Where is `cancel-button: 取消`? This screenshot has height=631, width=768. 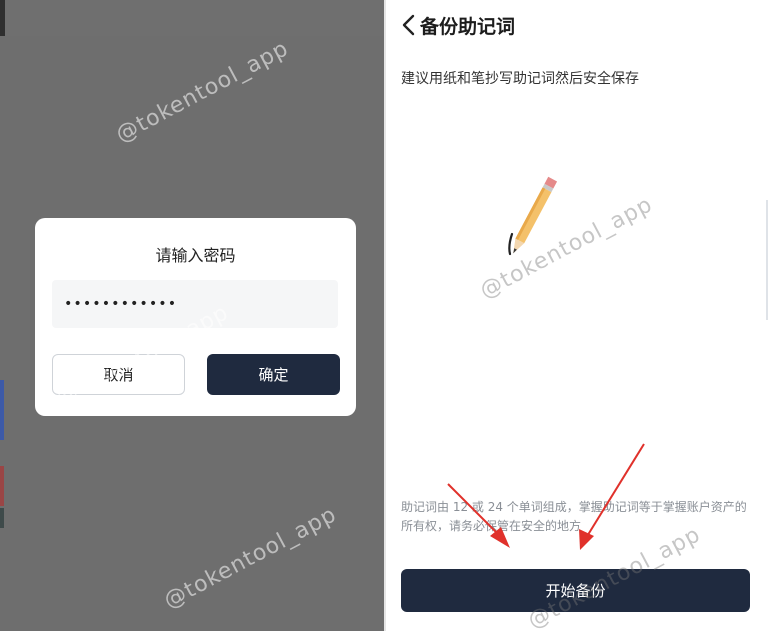
cancel-button: 取消 is located at coordinates (118, 374).